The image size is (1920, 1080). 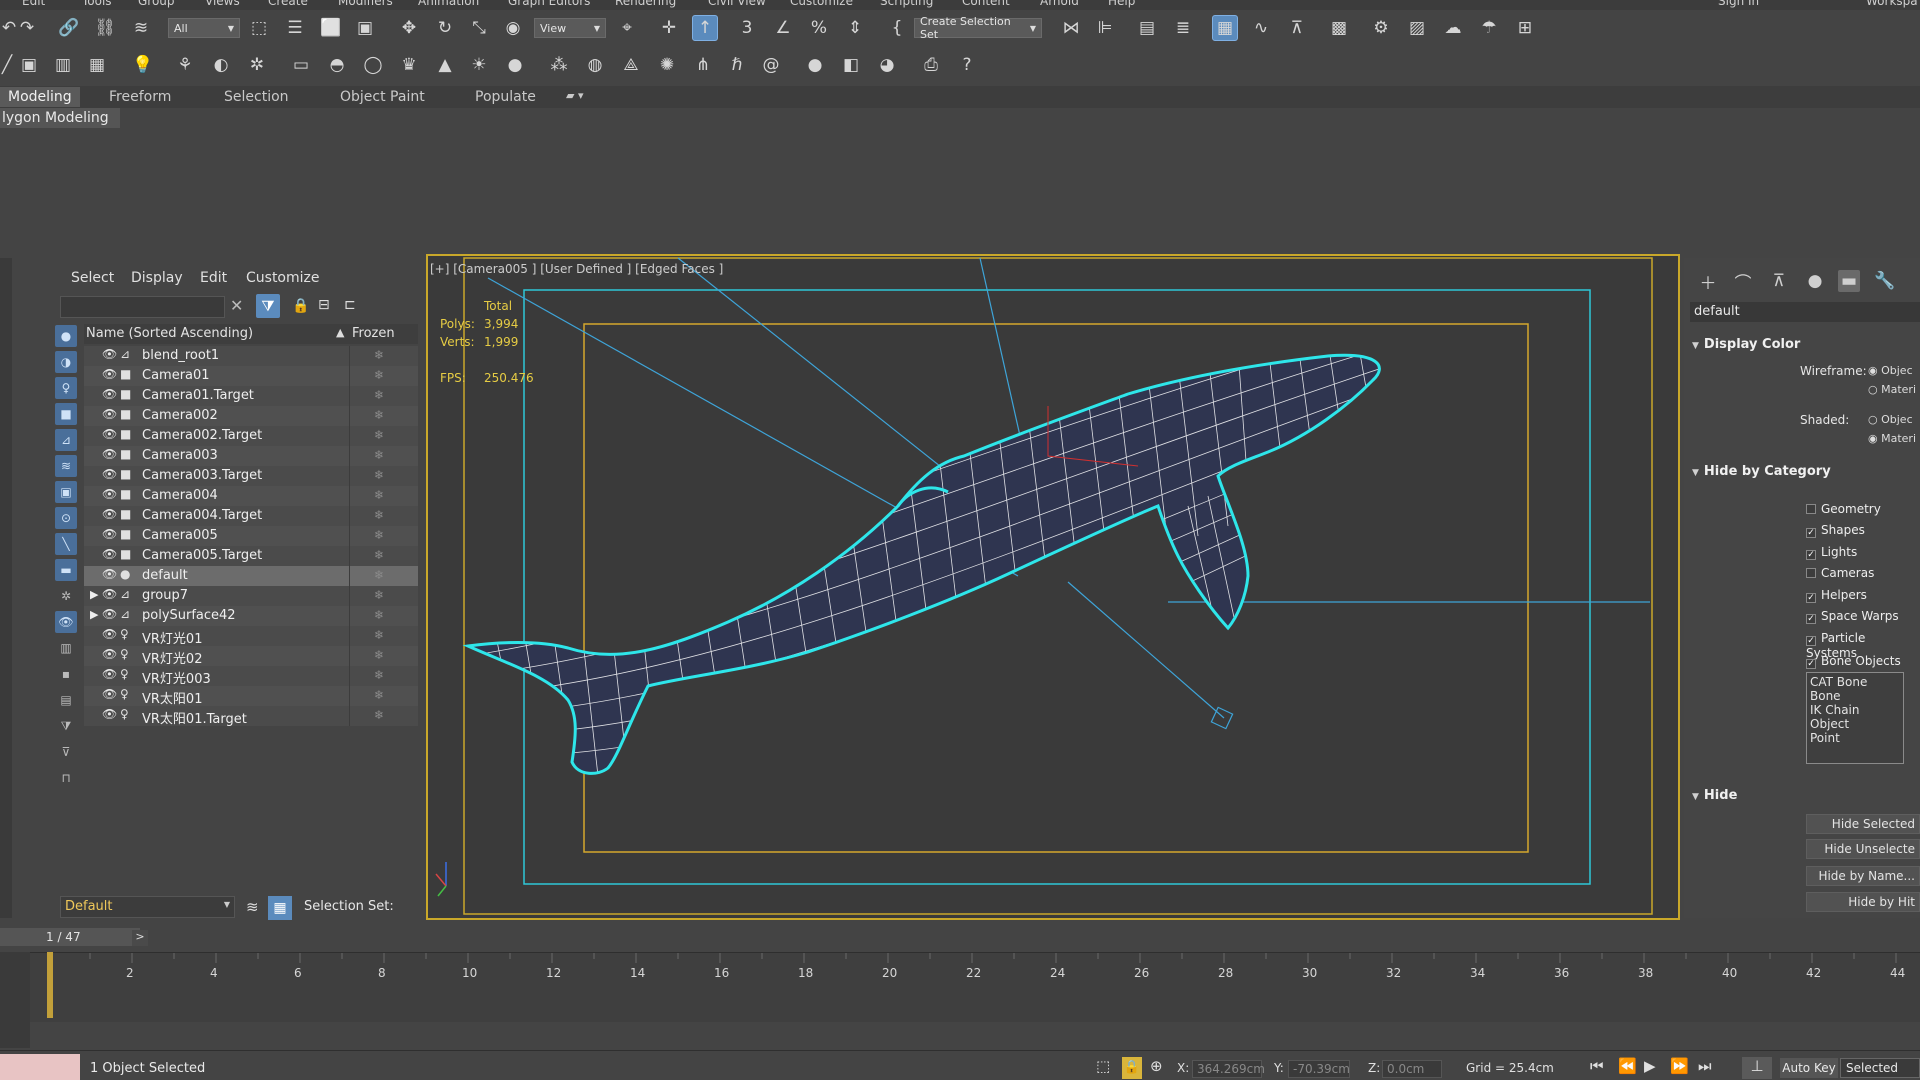 What do you see at coordinates (143, 65) in the screenshot?
I see `light-lister-icon: 💡` at bounding box center [143, 65].